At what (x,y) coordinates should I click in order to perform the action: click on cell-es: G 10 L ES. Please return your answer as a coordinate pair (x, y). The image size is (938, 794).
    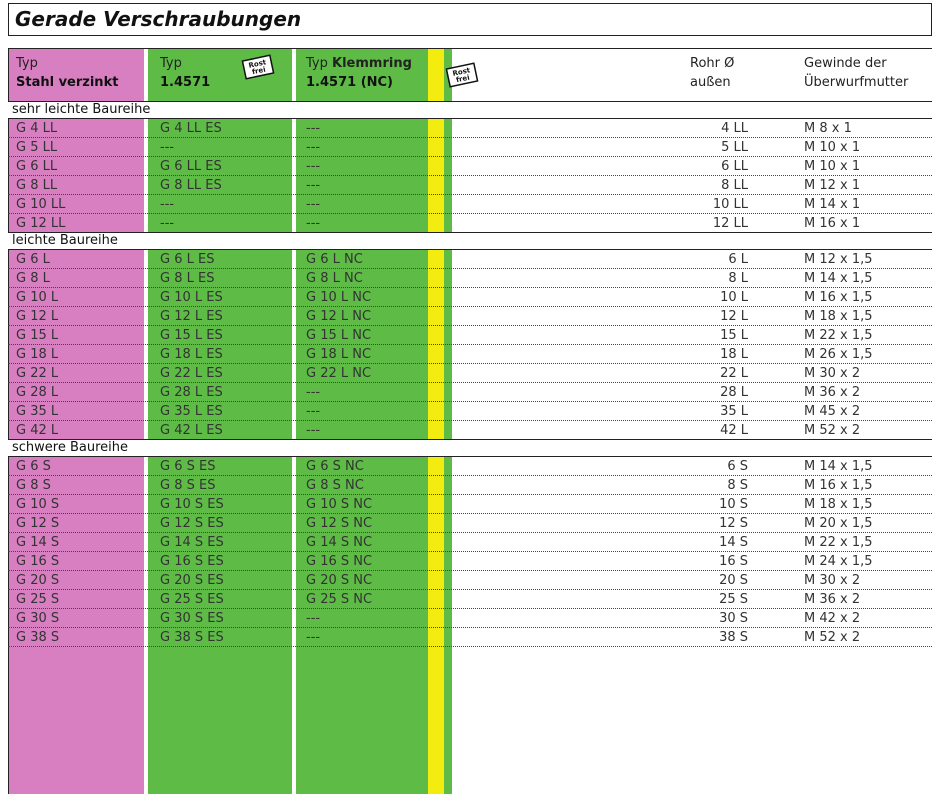
    Looking at the image, I should click on (191, 297).